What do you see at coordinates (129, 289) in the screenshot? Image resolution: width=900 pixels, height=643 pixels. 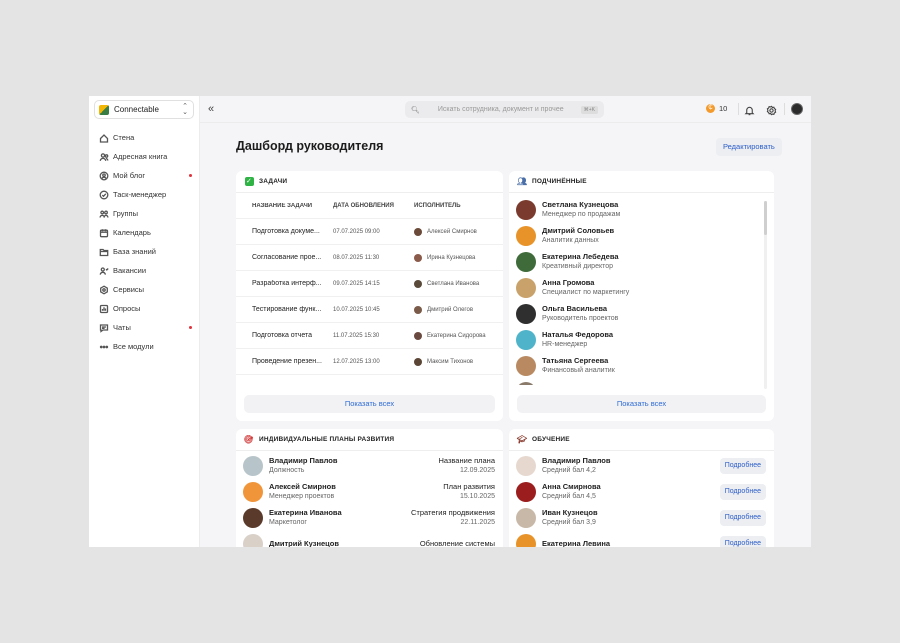 I see `sidebar-item-label: Сервисы` at bounding box center [129, 289].